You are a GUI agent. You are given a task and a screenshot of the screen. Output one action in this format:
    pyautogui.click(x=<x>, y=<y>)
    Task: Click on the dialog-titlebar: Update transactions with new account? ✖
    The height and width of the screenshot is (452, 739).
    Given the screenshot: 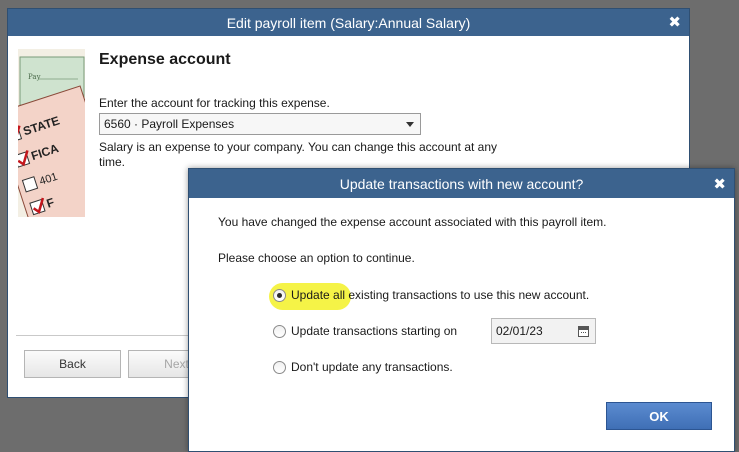 What is the action you would take?
    pyautogui.click(x=461, y=183)
    